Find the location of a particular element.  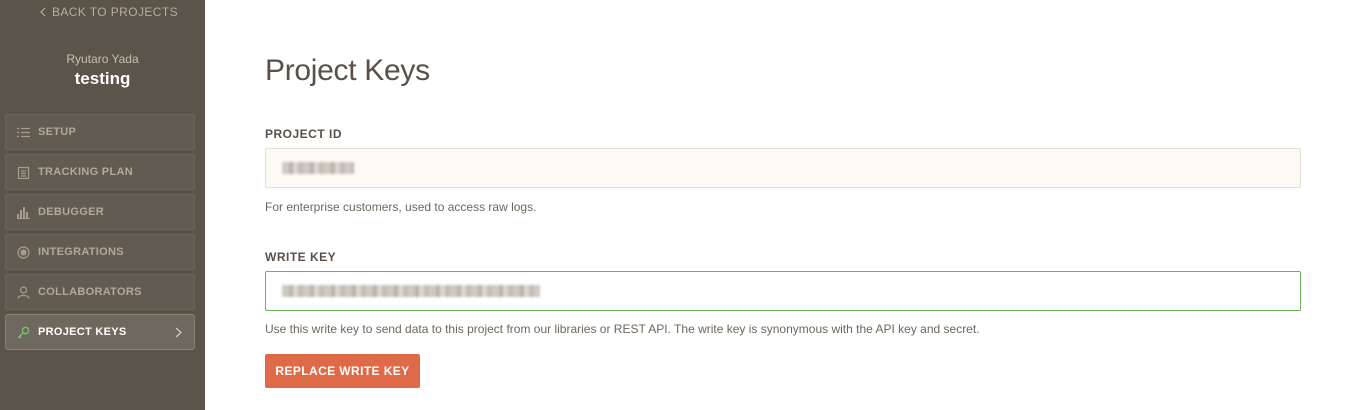

list-icon is located at coordinates (23, 132).